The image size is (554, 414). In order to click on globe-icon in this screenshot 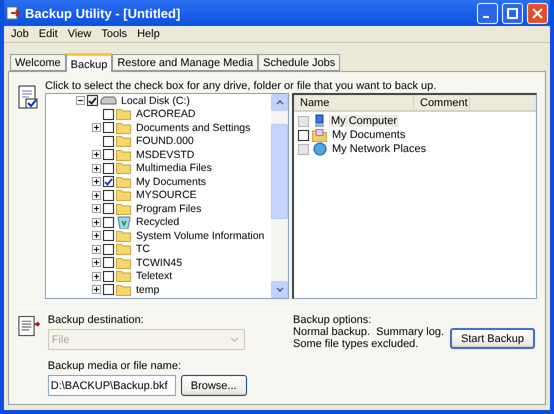, I will do `click(319, 149)`.